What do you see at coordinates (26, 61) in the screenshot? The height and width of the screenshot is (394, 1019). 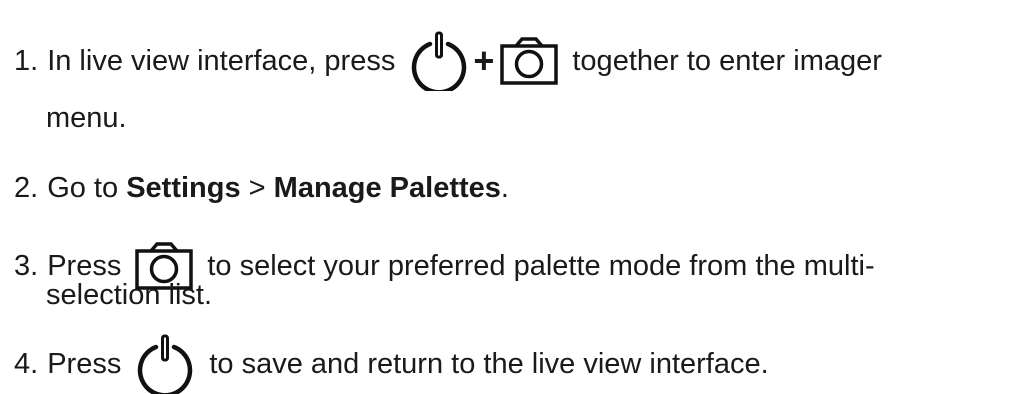 I see `step-1-number: 1.` at bounding box center [26, 61].